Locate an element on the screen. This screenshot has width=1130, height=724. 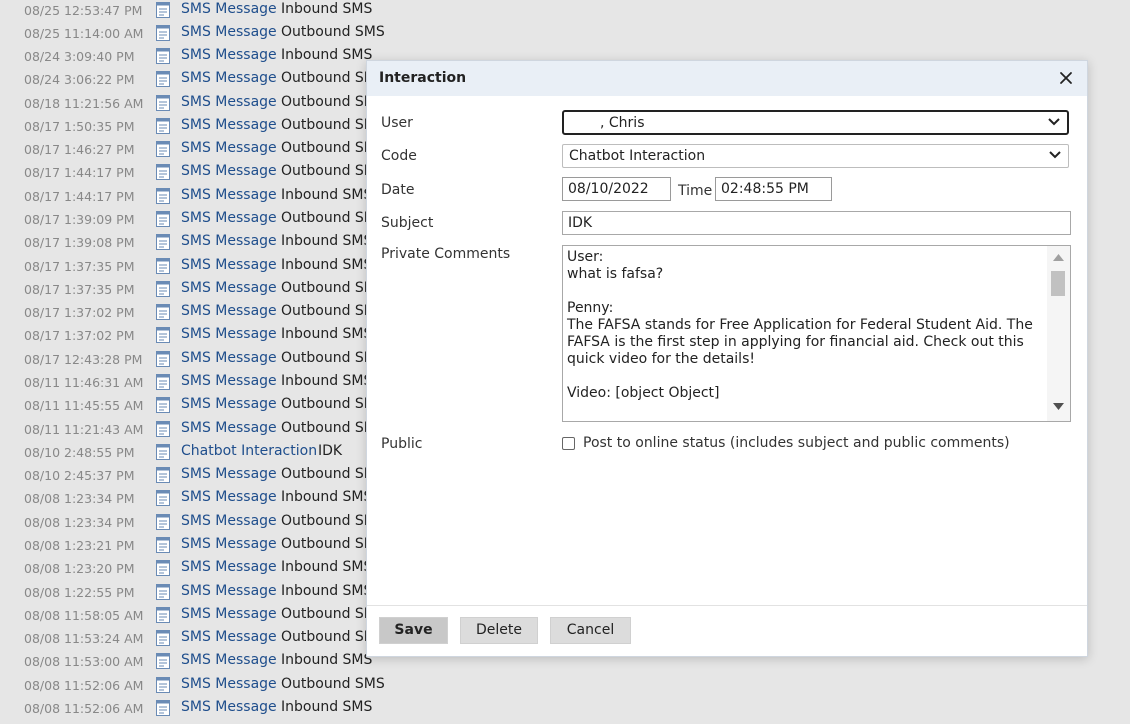
scroll-up-icon is located at coordinates (1058, 257).